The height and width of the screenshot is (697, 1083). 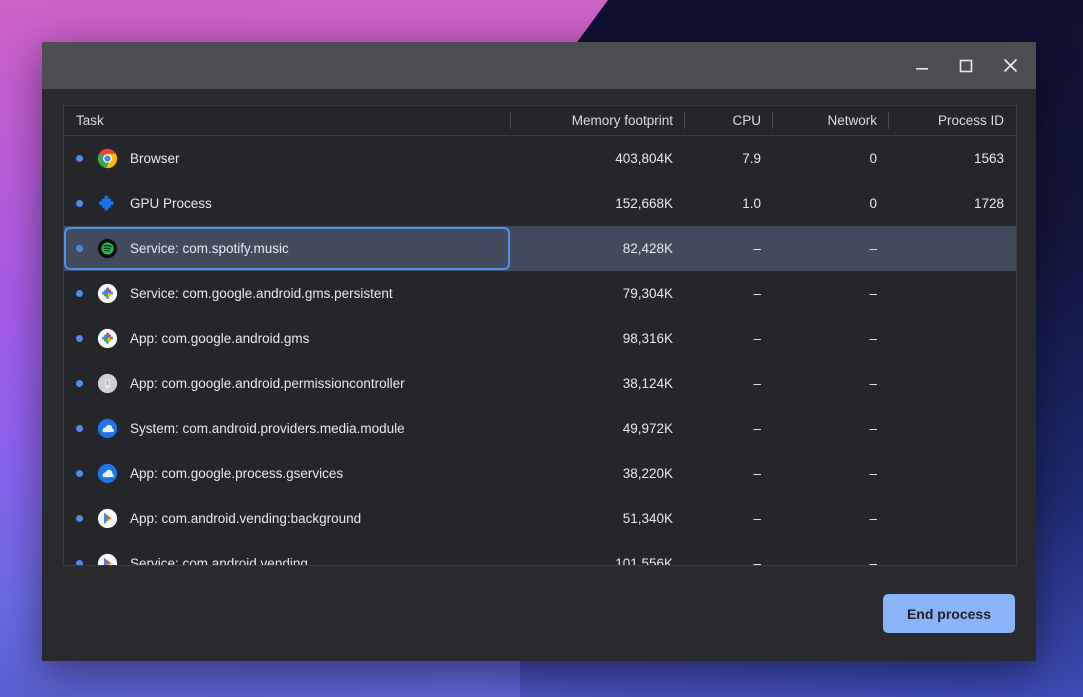 I want to click on minimize-button, so click(x=922, y=65).